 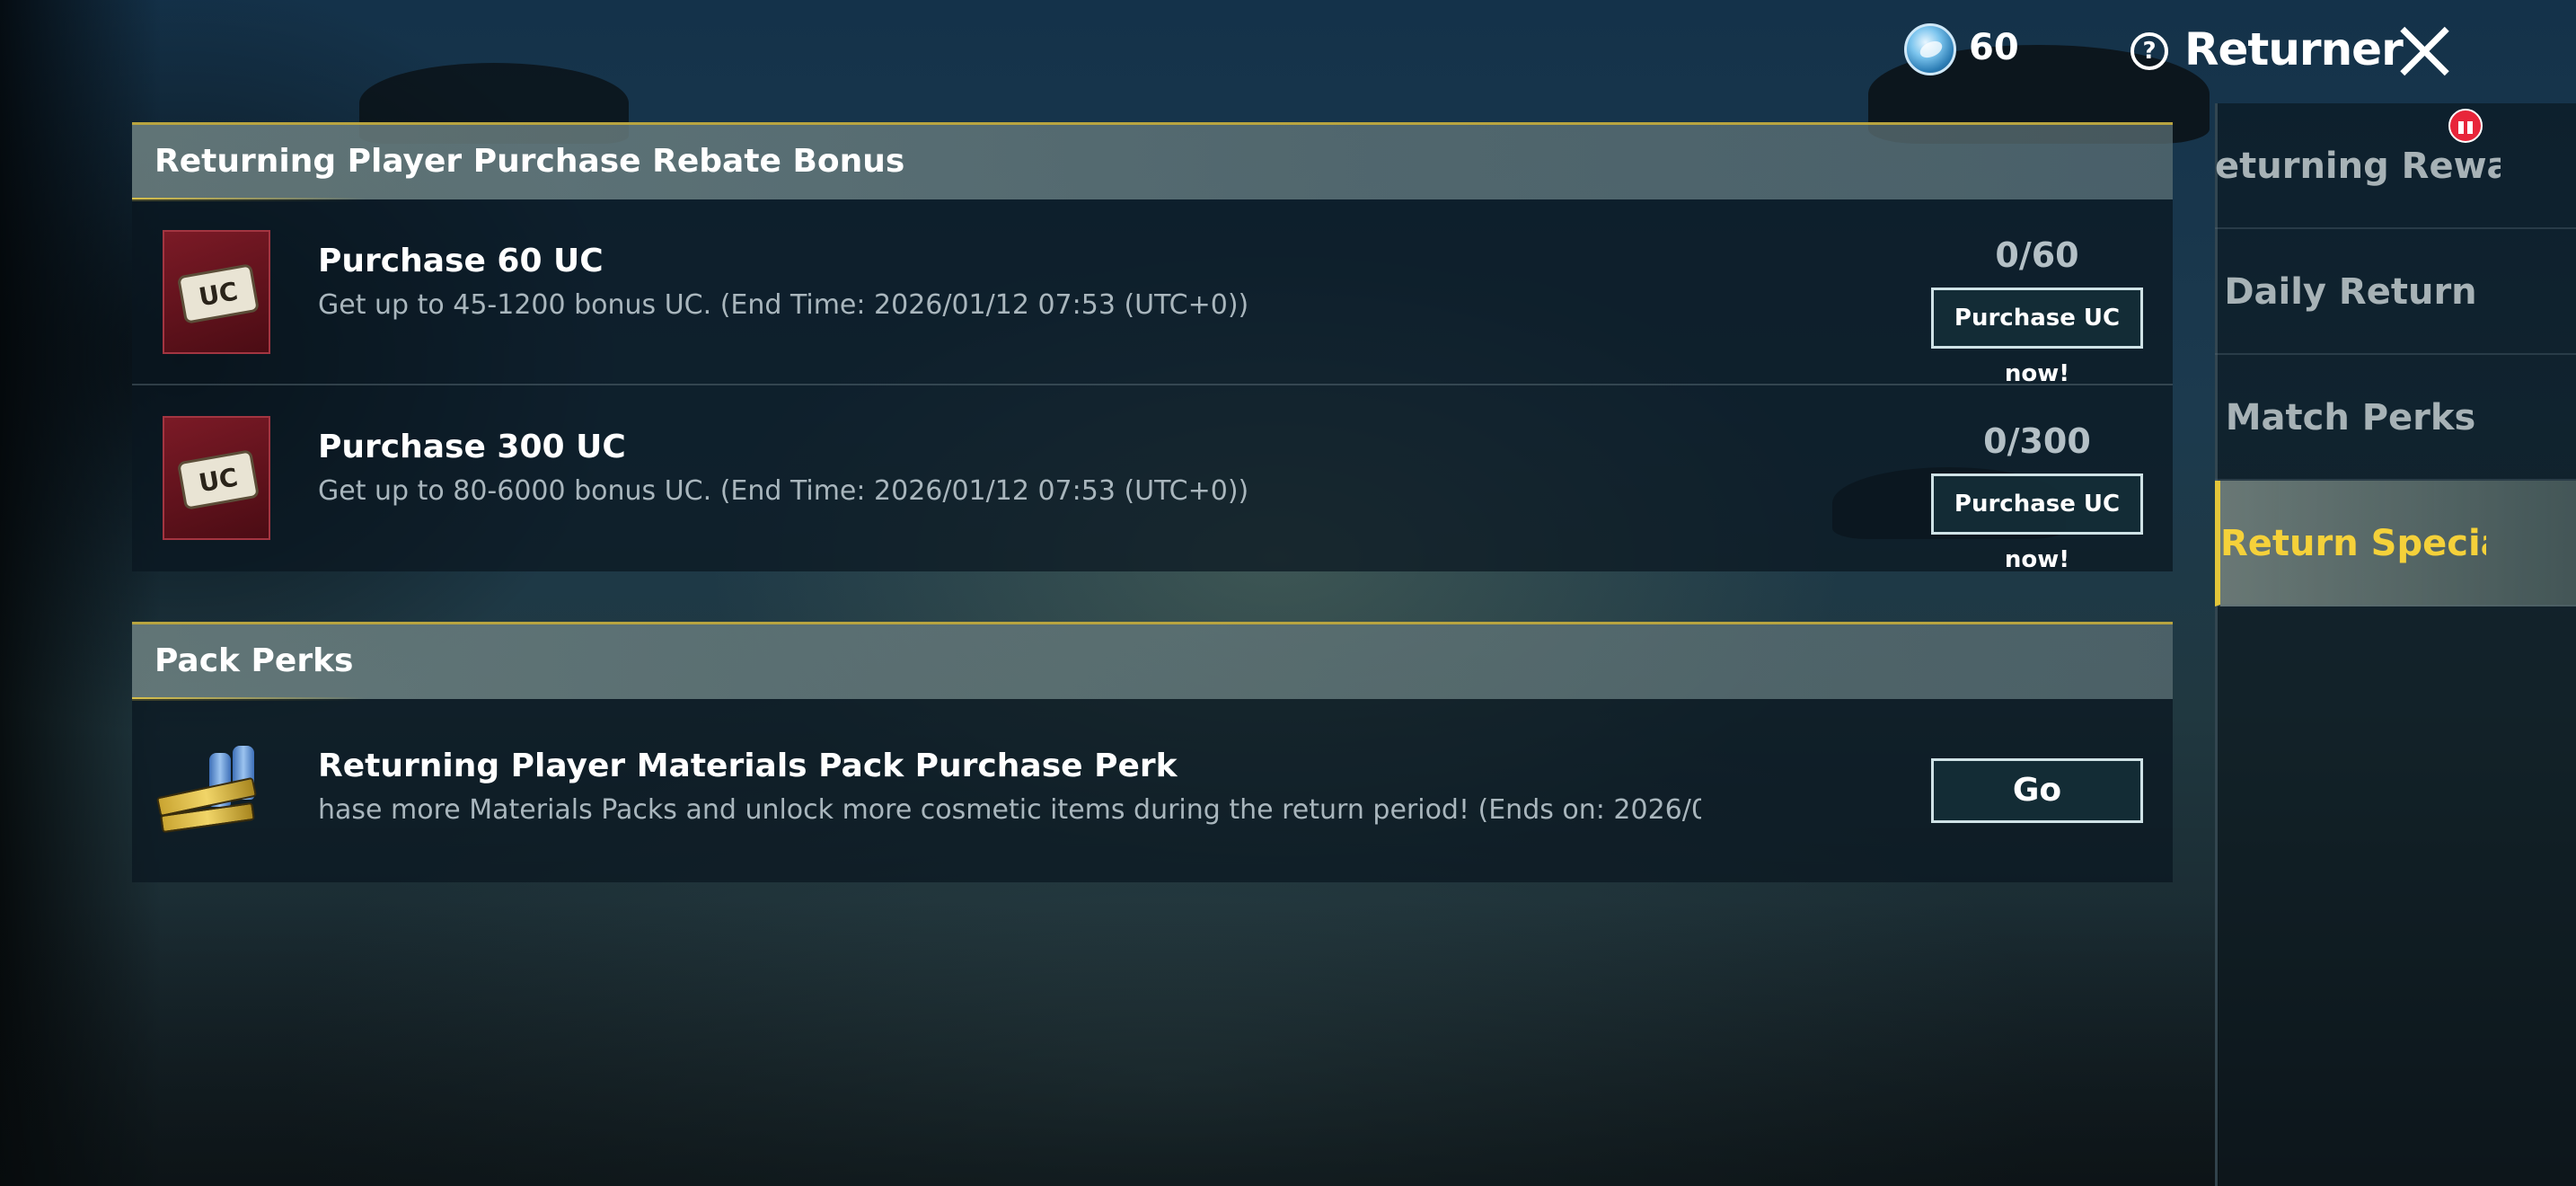 I want to click on section-title: Pack Perks, so click(x=254, y=660).